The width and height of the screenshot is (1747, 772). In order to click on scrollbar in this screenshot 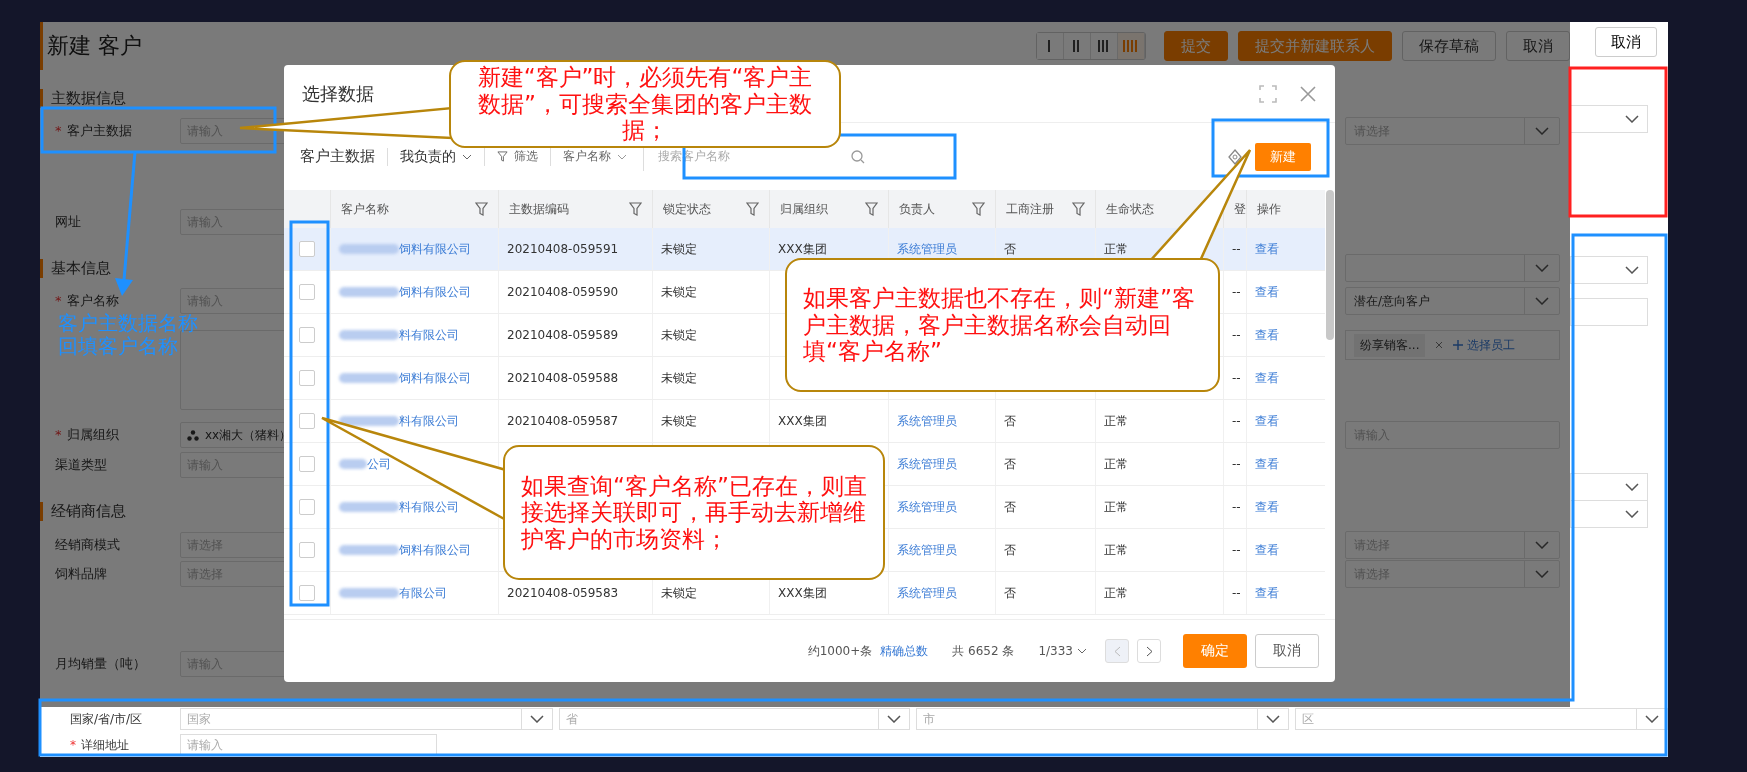, I will do `click(1330, 265)`.